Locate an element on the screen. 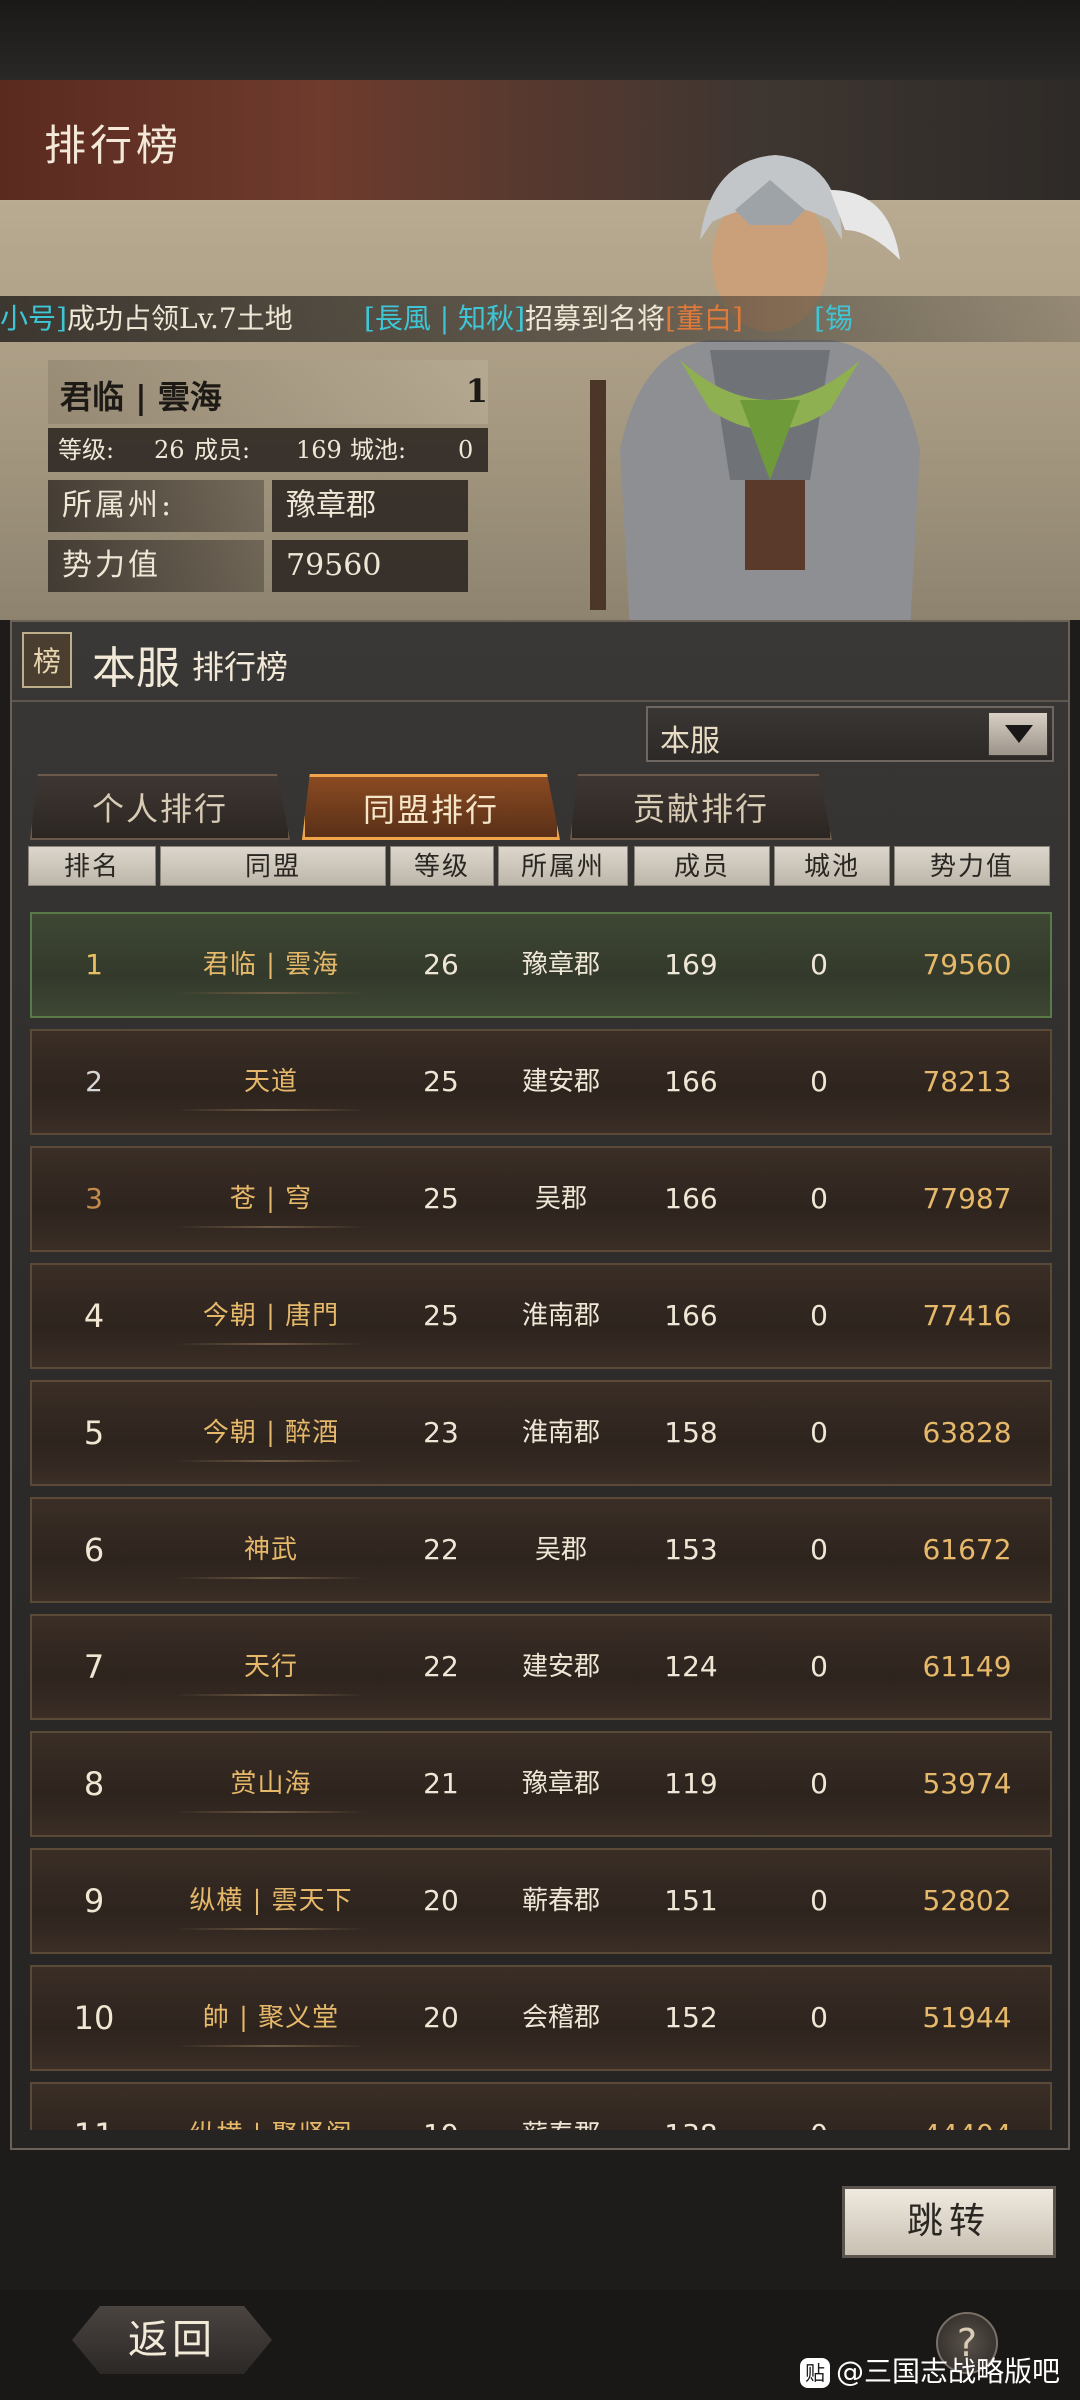 This screenshot has height=2400, width=1080. level-cell: 26 is located at coordinates (441, 964).